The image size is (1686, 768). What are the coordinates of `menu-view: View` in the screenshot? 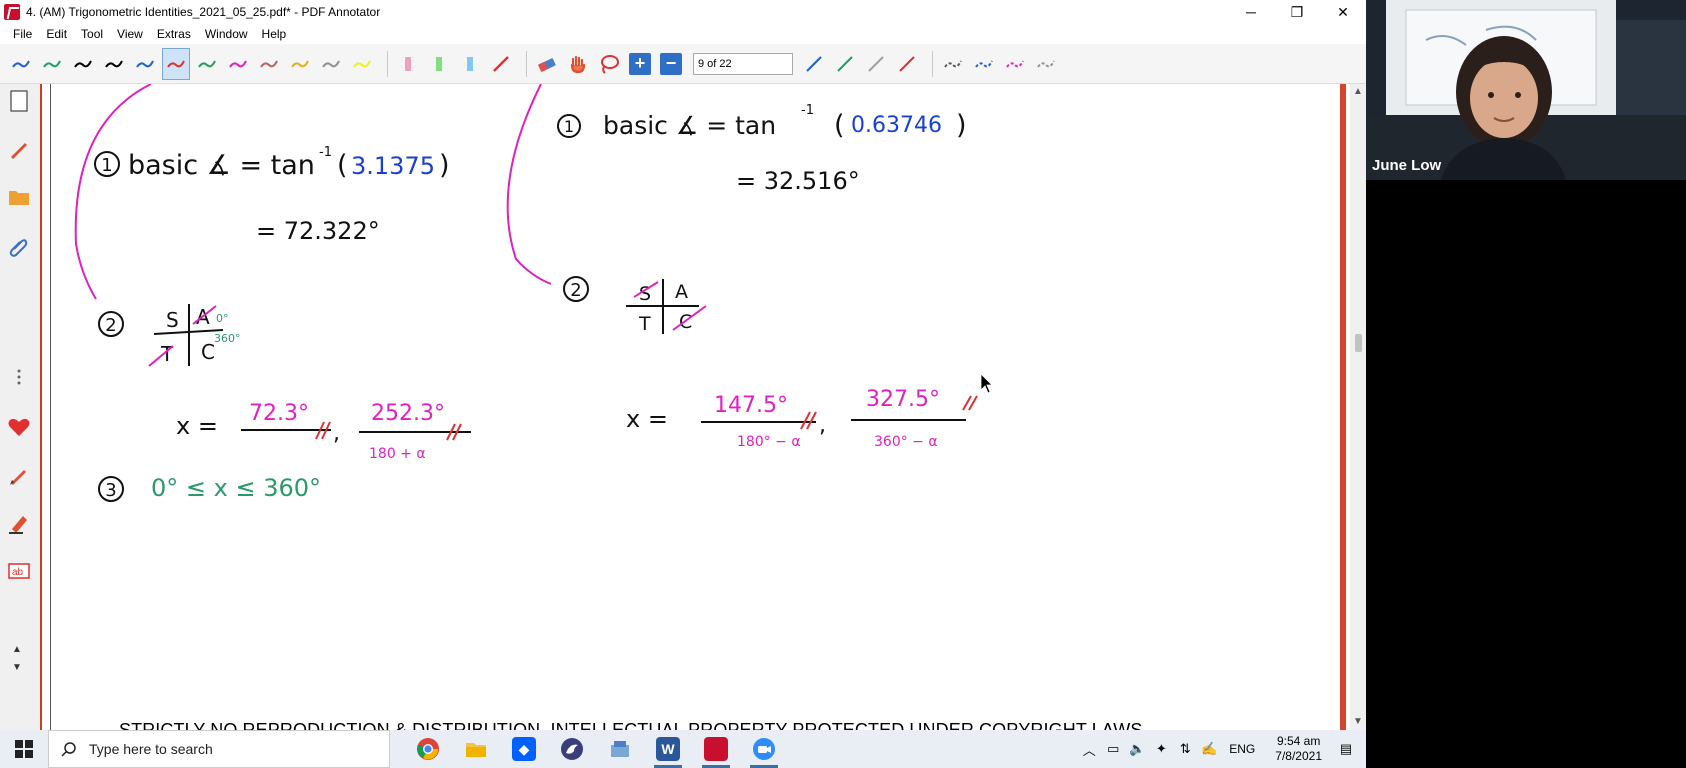 It's located at (130, 34).